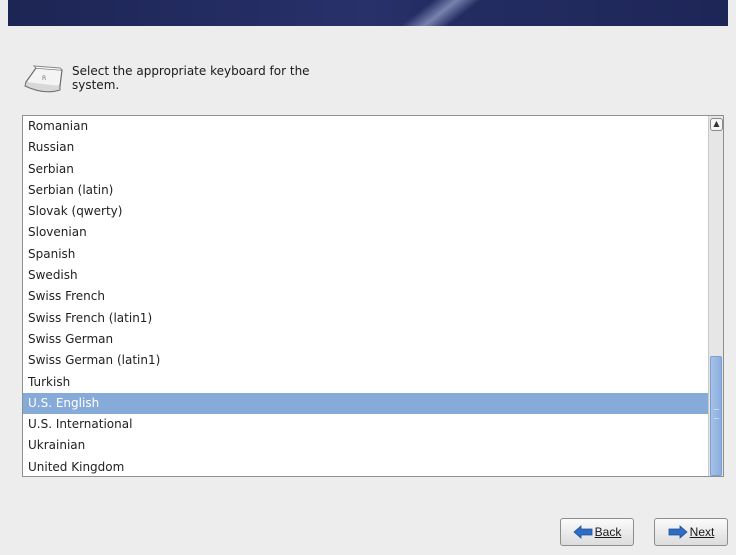 This screenshot has height=555, width=736. What do you see at coordinates (365, 466) in the screenshot?
I see `keyboard-list-item: United Kingdom` at bounding box center [365, 466].